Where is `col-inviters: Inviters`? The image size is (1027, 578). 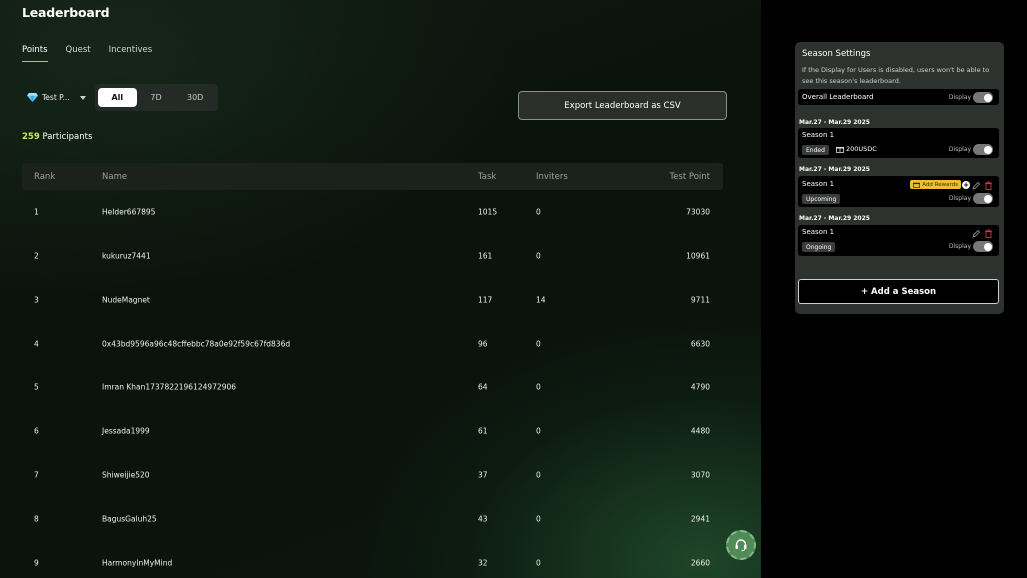 col-inviters: Inviters is located at coordinates (552, 177).